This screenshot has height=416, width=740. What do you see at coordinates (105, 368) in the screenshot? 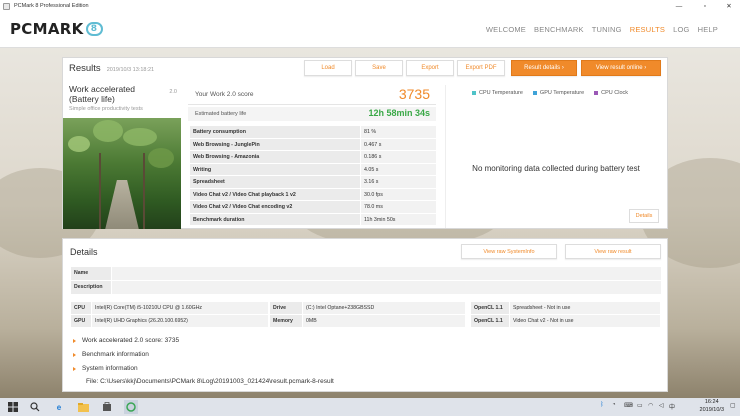
I see `expander-system-information: System information` at bounding box center [105, 368].